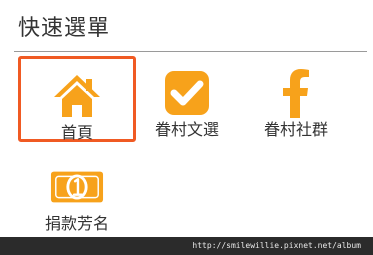  I want to click on menu-item-articles: 眷村文選, so click(187, 99).